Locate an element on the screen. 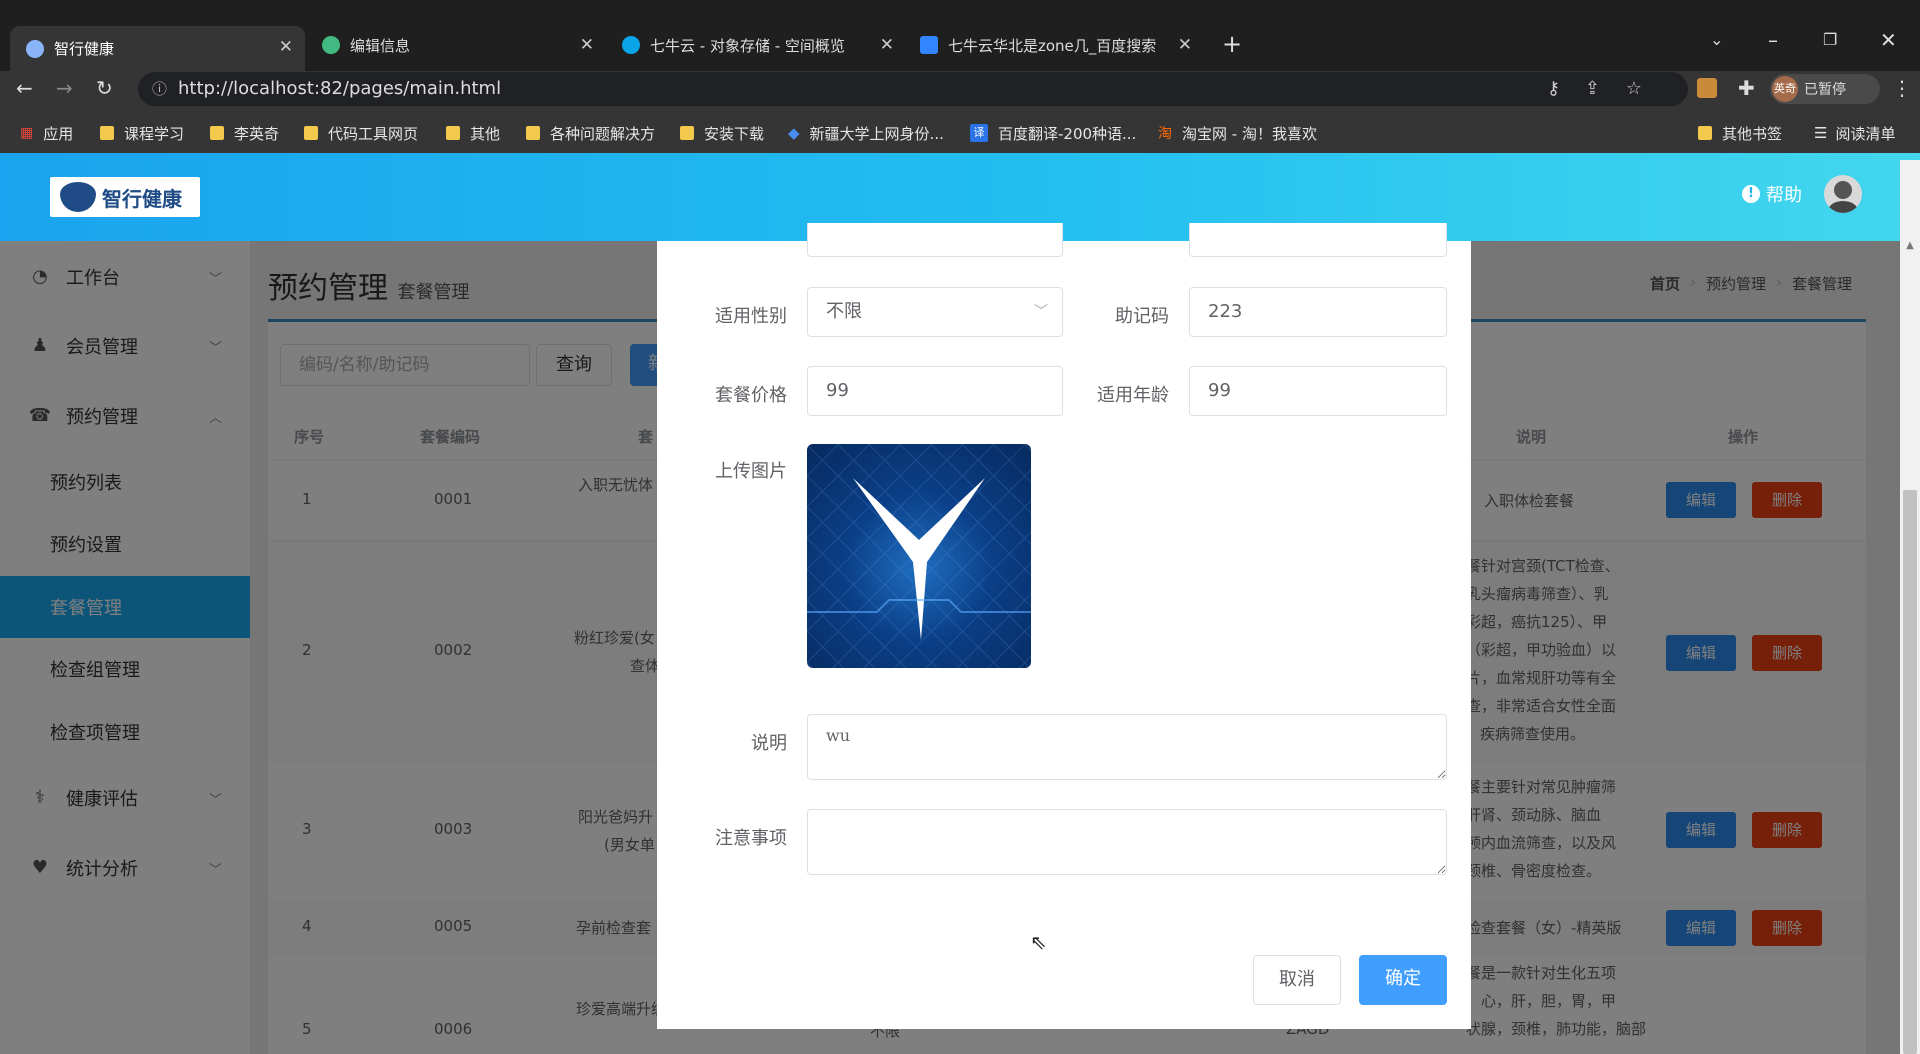 Image resolution: width=1920 pixels, height=1054 pixels. extension-icon is located at coordinates (1707, 88).